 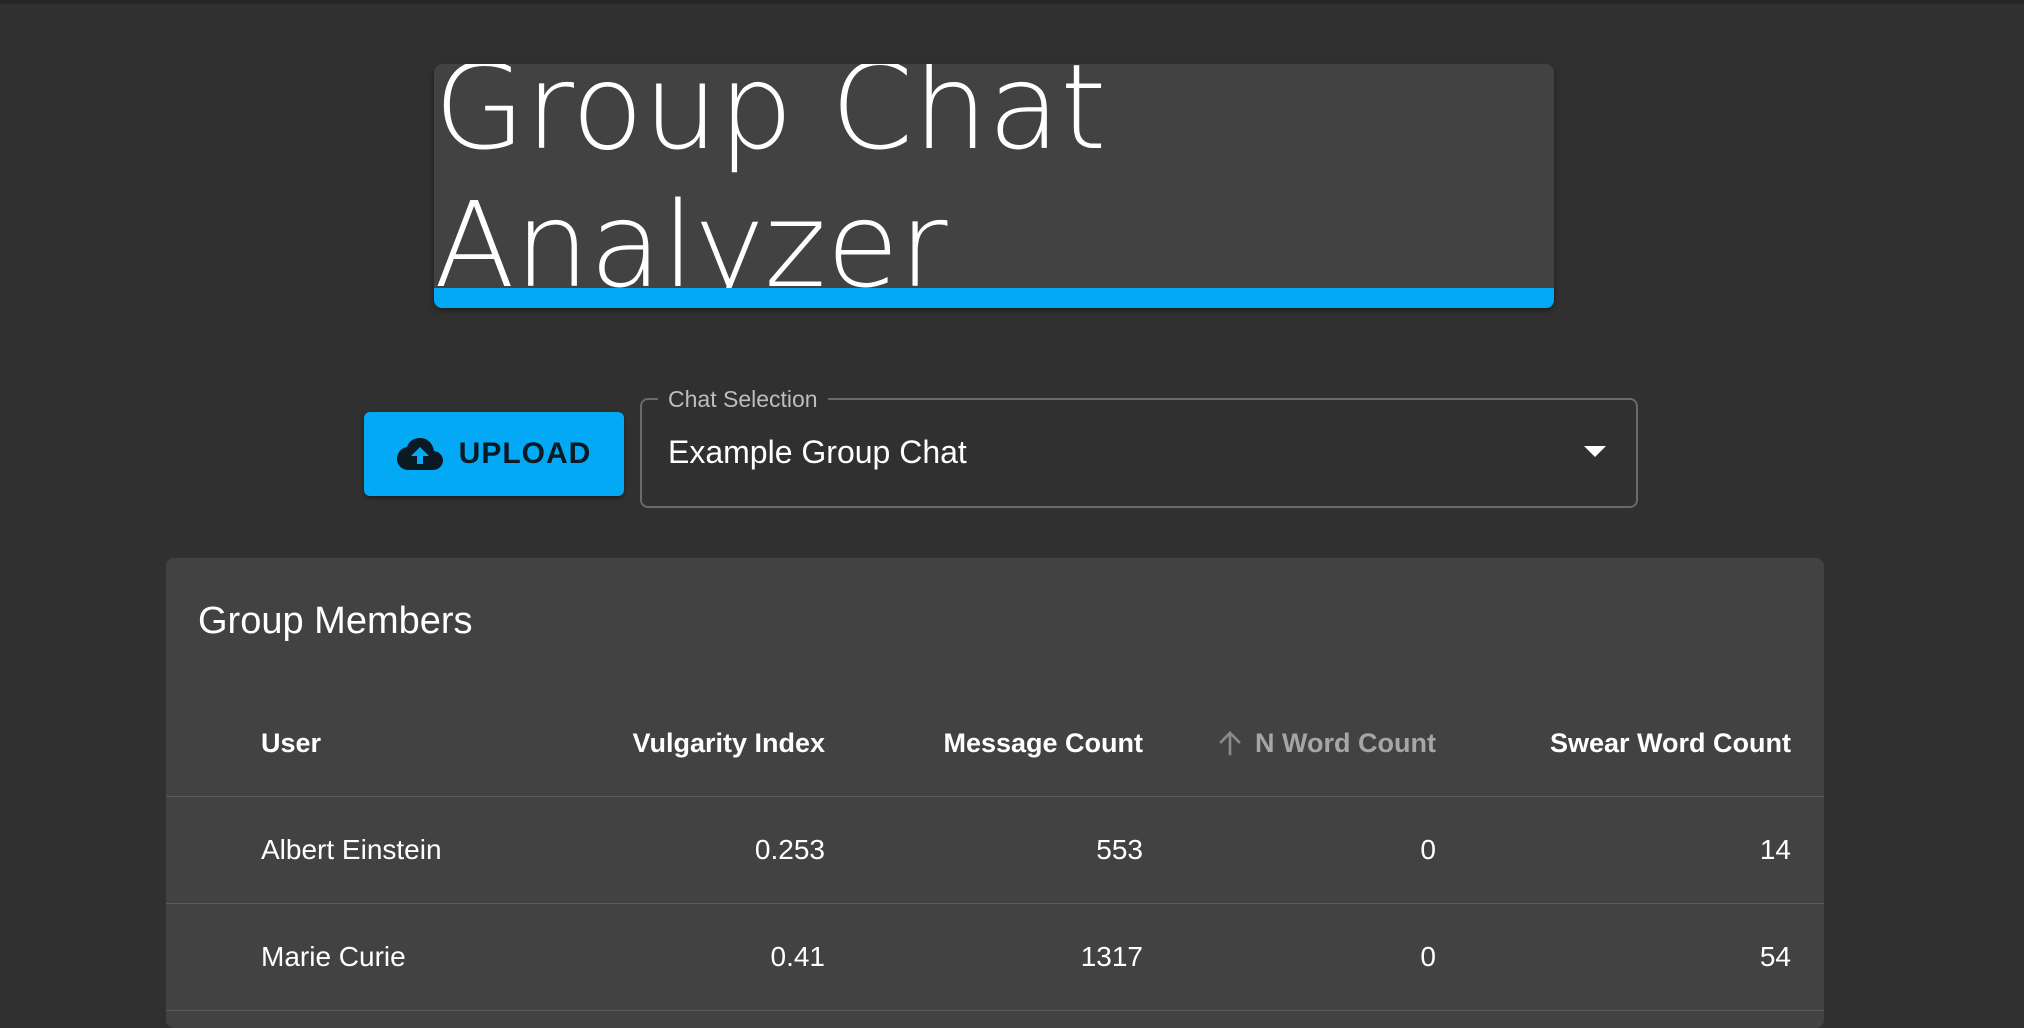 I want to click on cloud-upload-icon, so click(x=419, y=454).